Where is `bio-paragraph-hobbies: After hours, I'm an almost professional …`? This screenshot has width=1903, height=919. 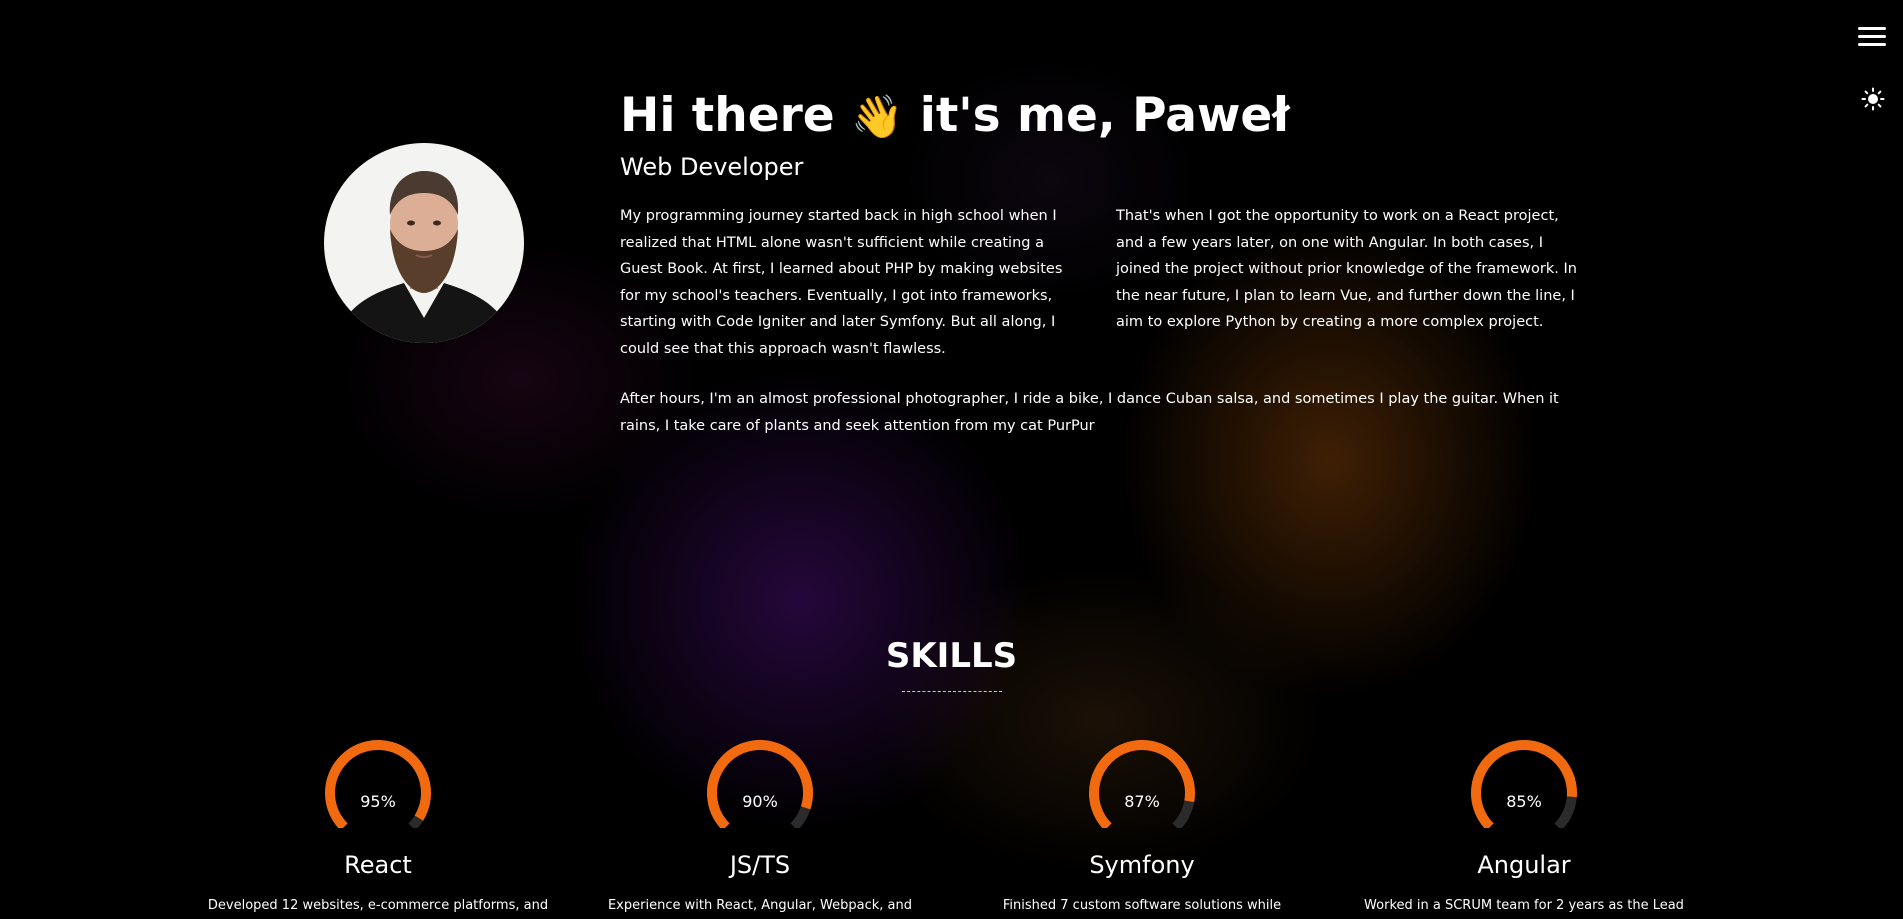 bio-paragraph-hobbies: After hours, I'm an almost professional … is located at coordinates (1089, 412).